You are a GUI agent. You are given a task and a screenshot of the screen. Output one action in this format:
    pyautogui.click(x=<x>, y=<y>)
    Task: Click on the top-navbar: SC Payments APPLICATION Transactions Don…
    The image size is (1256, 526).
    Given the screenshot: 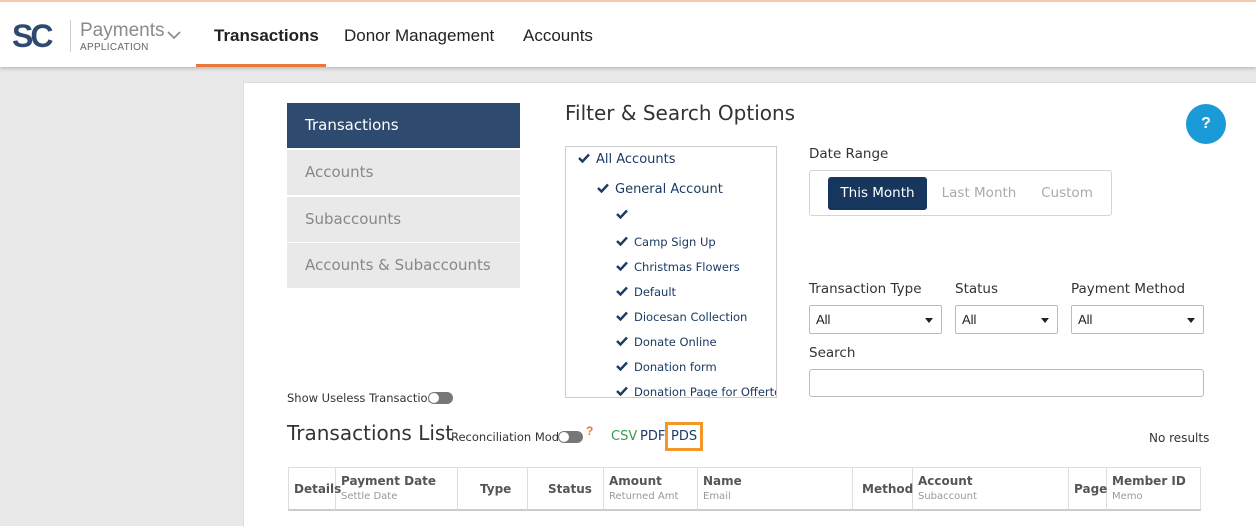 What is the action you would take?
    pyautogui.click(x=628, y=33)
    